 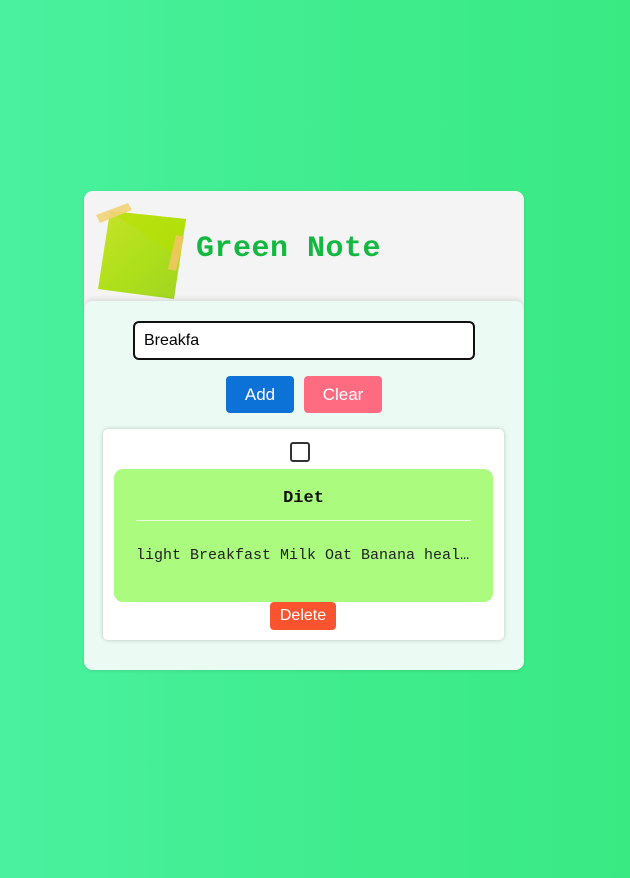 I want to click on app-header: Green Note, so click(x=304, y=251).